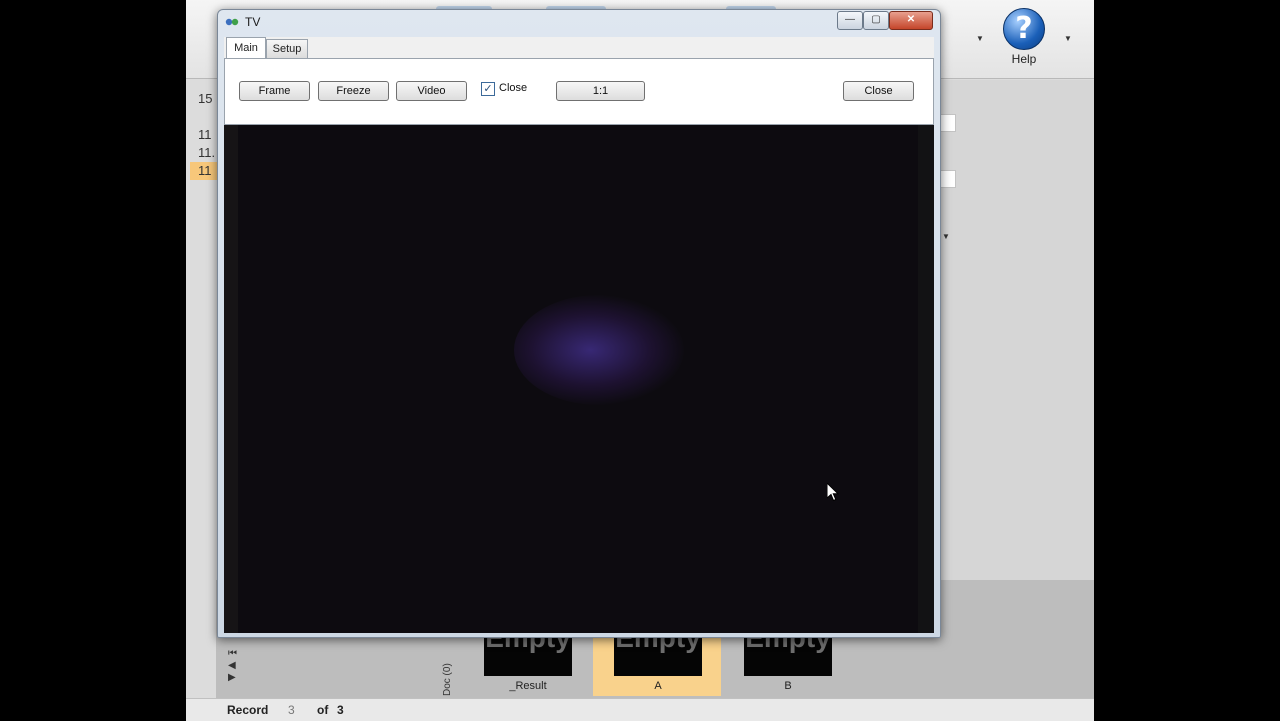  What do you see at coordinates (599, 350) in the screenshot?
I see `video-light-spot` at bounding box center [599, 350].